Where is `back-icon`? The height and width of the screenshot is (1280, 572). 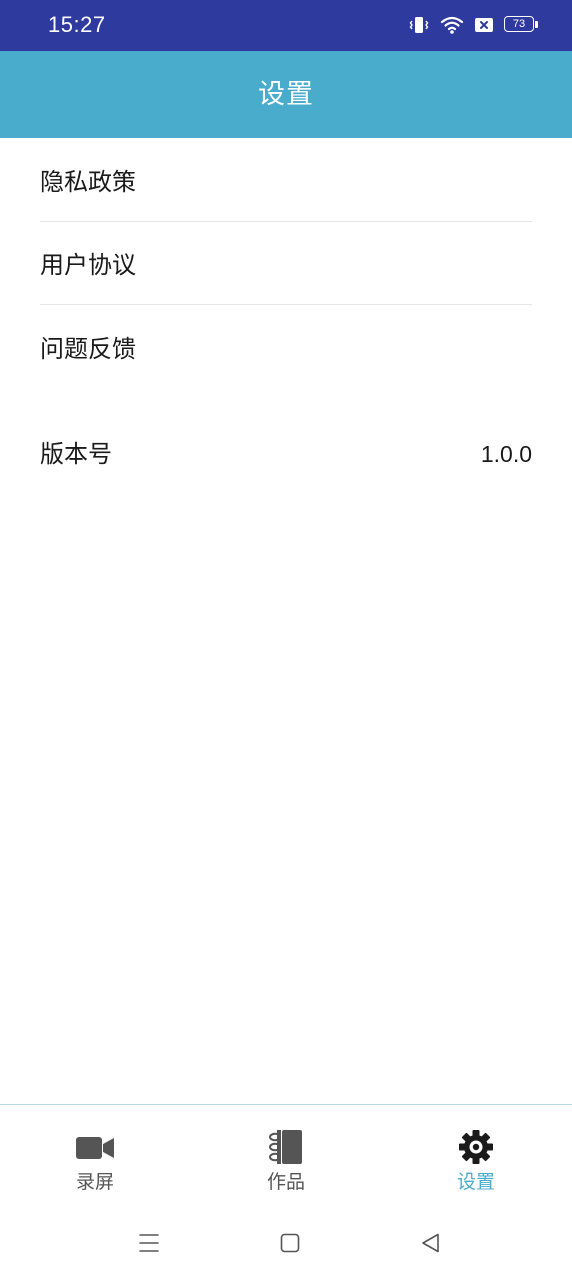 back-icon is located at coordinates (431, 1243).